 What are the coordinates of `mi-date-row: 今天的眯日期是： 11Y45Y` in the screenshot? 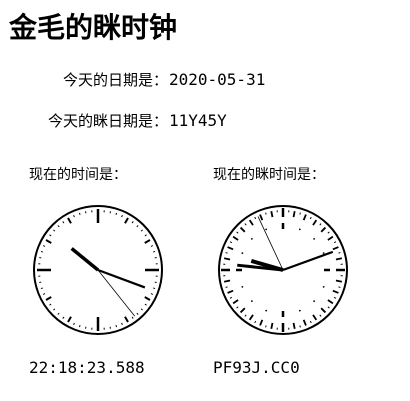 It's located at (205, 121).